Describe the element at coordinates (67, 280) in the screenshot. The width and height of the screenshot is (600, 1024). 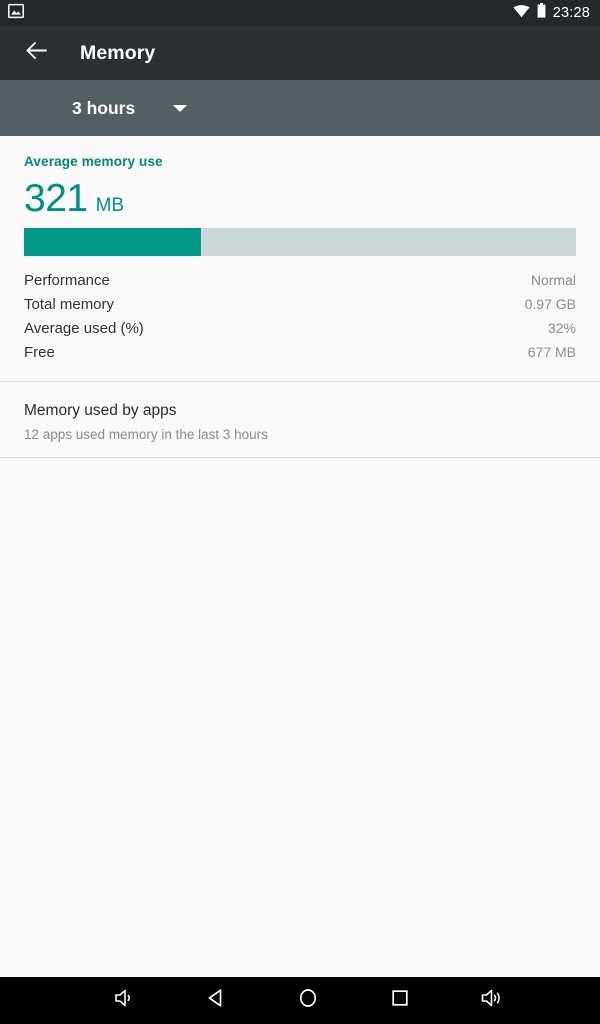
I see `stat-label: Performance` at that location.